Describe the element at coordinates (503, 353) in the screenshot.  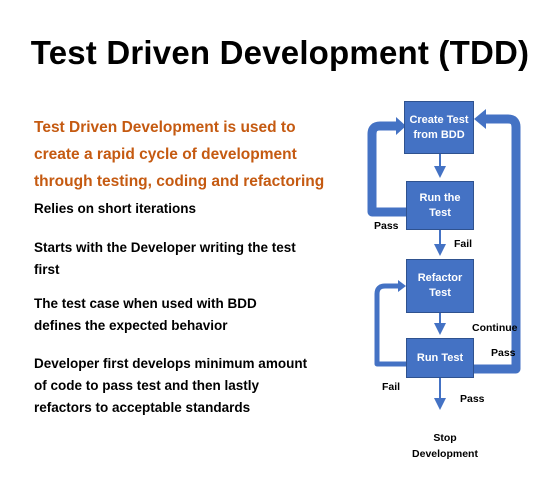
I see `pass-label-continue: Pass` at that location.